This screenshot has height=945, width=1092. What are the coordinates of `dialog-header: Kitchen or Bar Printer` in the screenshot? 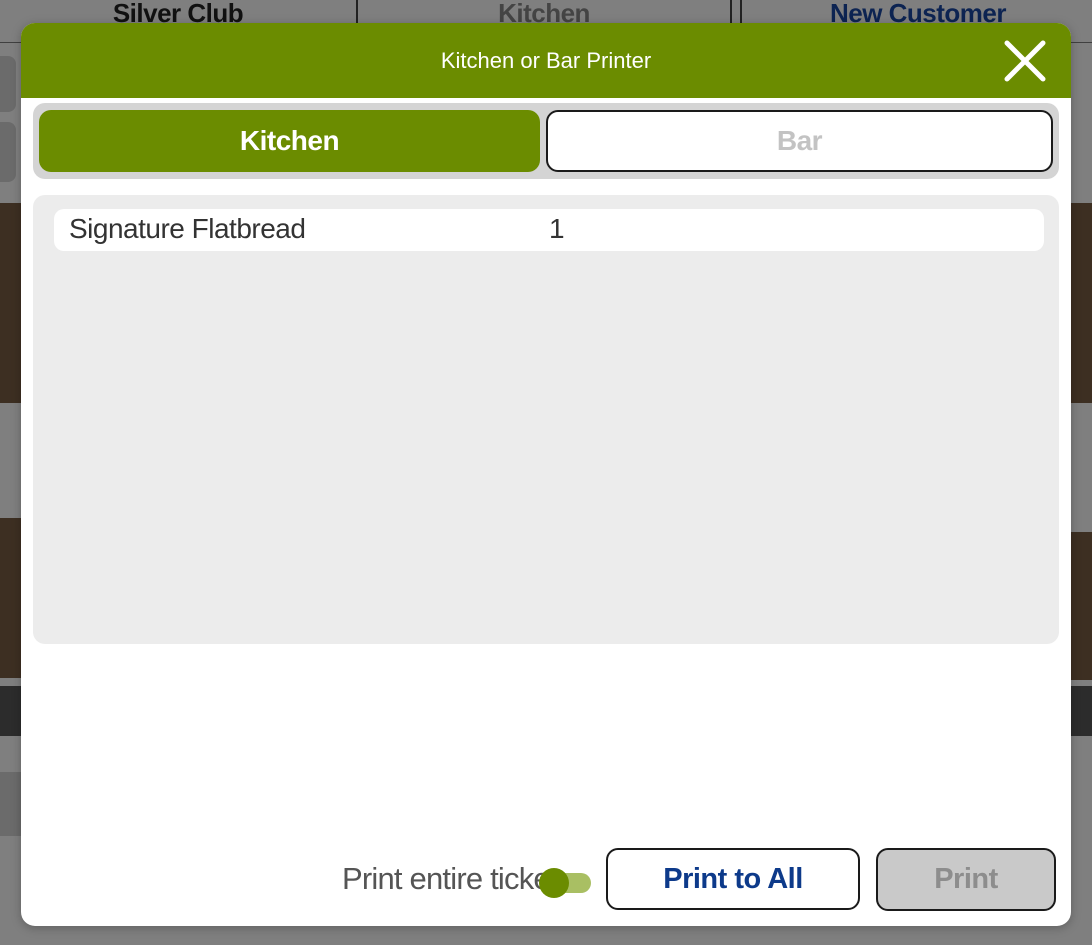 It's located at (546, 60).